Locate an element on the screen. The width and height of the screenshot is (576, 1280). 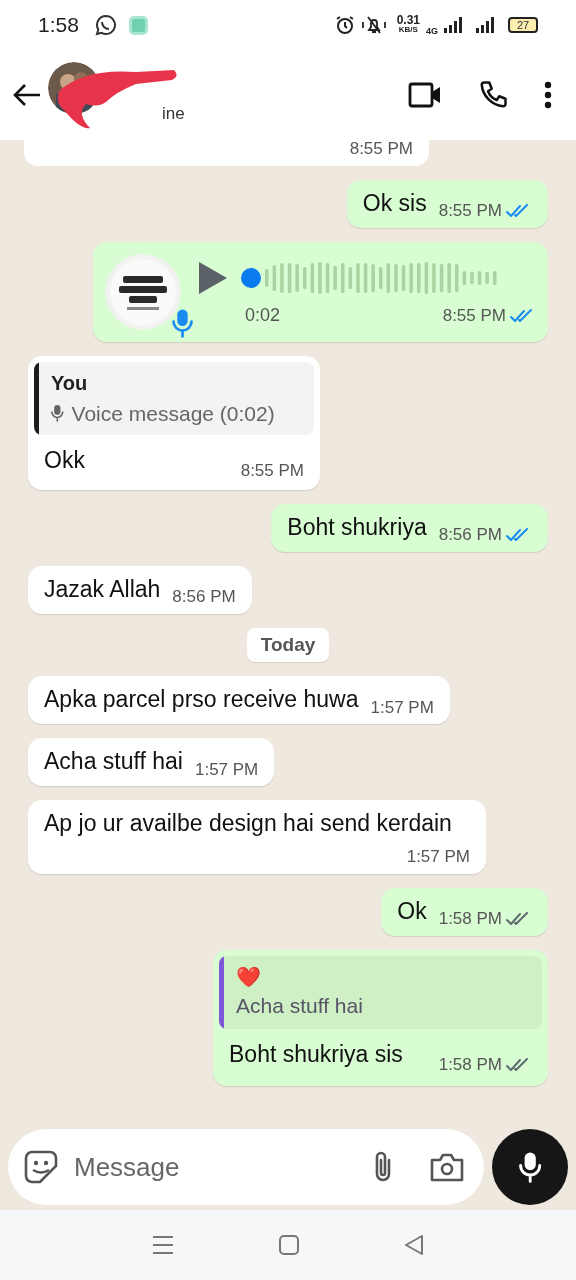
back-arrow-icon is located at coordinates (27, 95).